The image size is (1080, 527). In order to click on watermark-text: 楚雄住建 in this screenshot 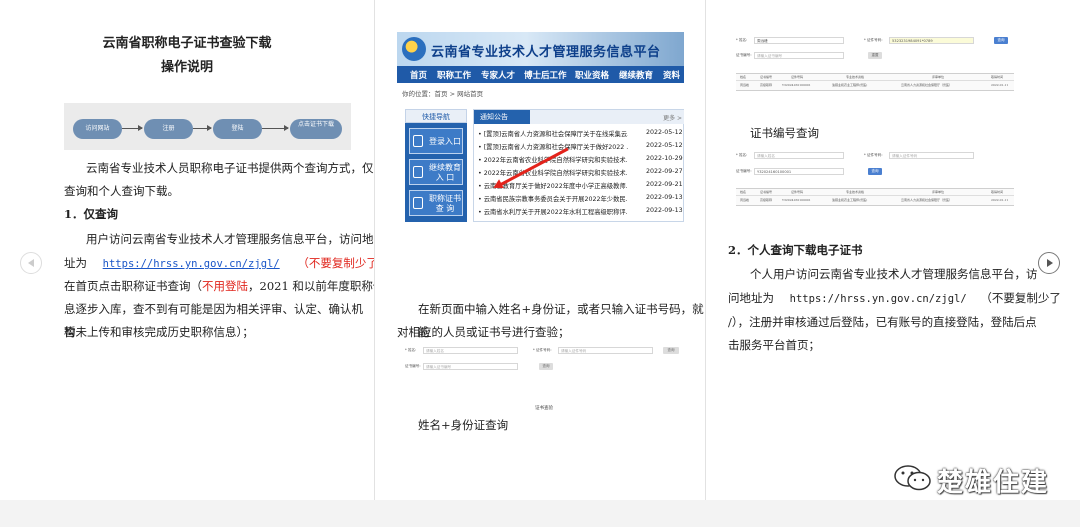, I will do `click(993, 483)`.